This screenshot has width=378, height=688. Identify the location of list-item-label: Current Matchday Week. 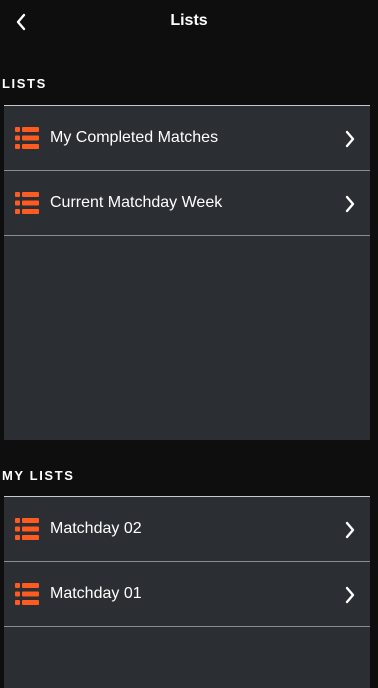
(136, 202).